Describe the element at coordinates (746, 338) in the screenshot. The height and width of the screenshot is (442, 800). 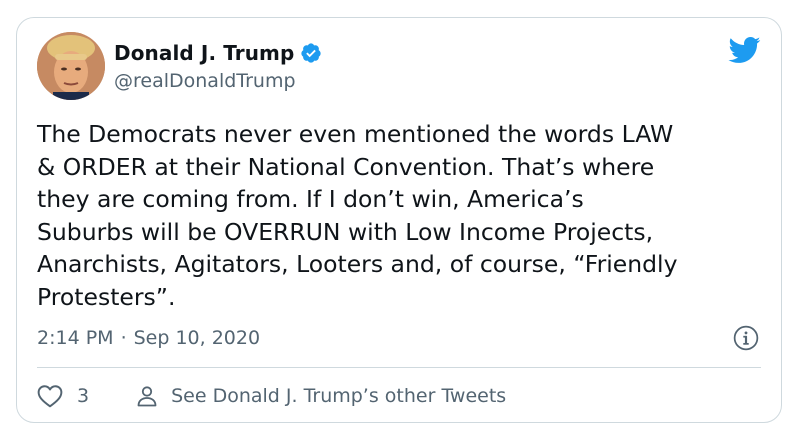
I see `info-icon` at that location.